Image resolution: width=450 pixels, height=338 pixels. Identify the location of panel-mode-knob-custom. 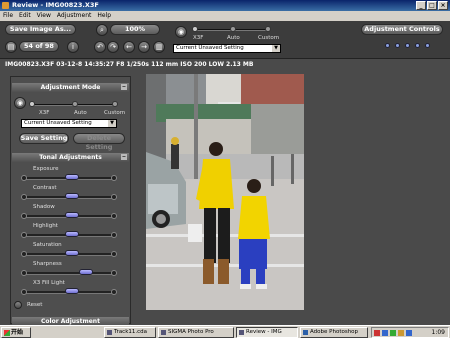
(115, 104).